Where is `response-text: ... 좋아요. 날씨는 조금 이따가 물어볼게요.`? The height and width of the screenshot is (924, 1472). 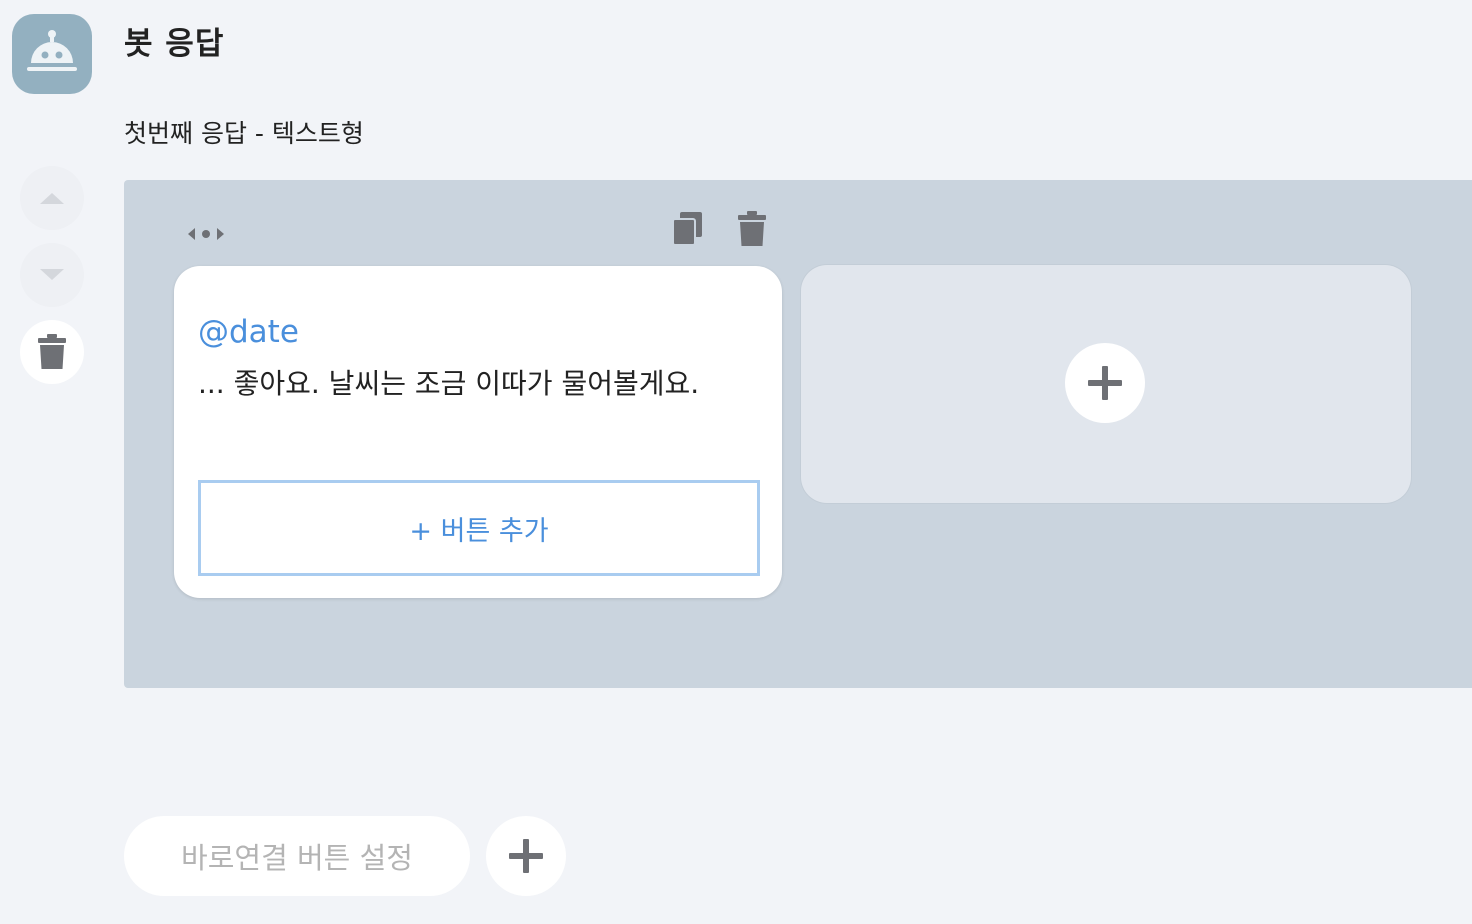
response-text: ... 좋아요. 날씨는 조금 이따가 물어볼게요. is located at coordinates (483, 382).